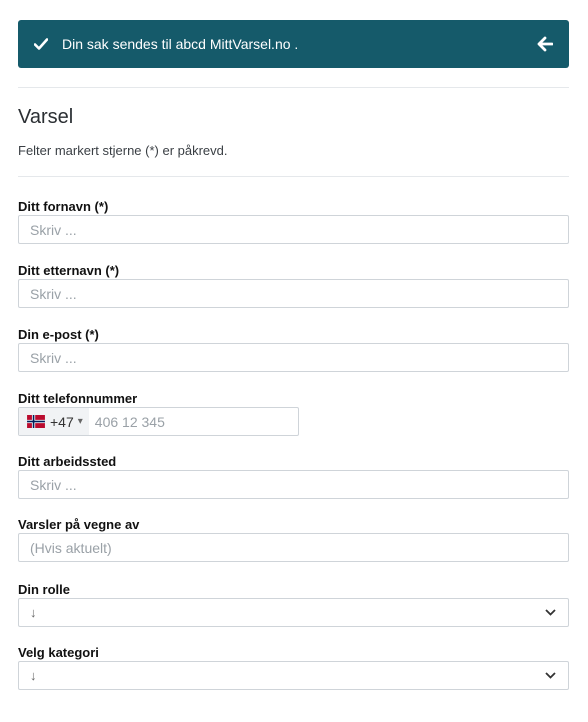 The width and height of the screenshot is (588, 722). What do you see at coordinates (80, 421) in the screenshot?
I see `caret-down-icon: ▾` at bounding box center [80, 421].